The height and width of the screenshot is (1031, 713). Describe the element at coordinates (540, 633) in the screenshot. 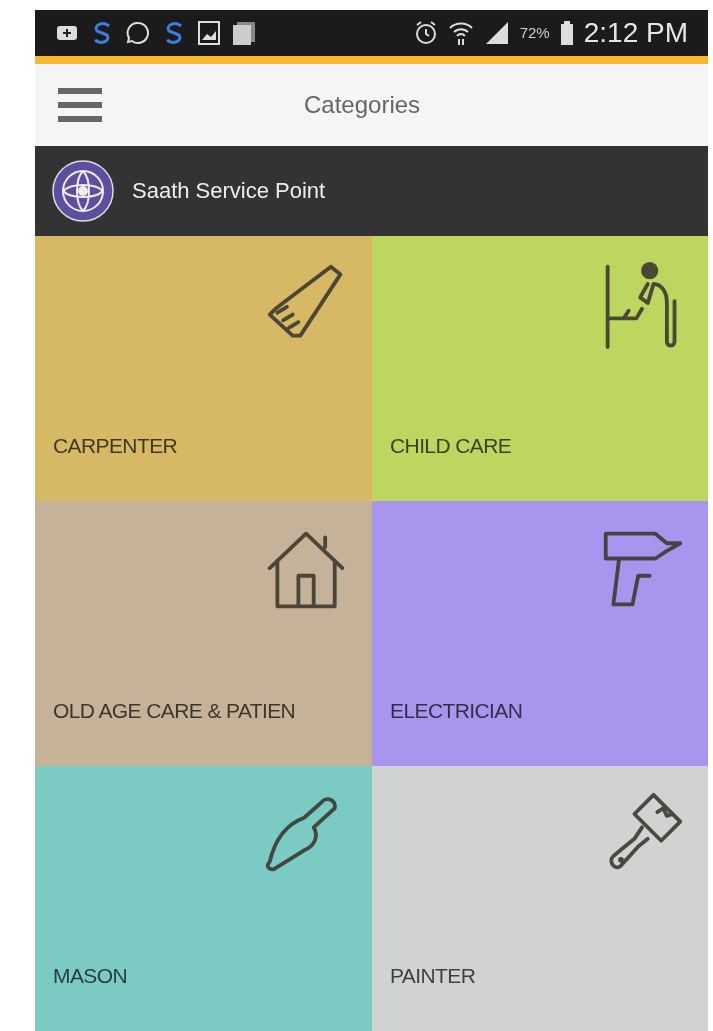

I see `category-tile: ELECTRICIAN` at that location.